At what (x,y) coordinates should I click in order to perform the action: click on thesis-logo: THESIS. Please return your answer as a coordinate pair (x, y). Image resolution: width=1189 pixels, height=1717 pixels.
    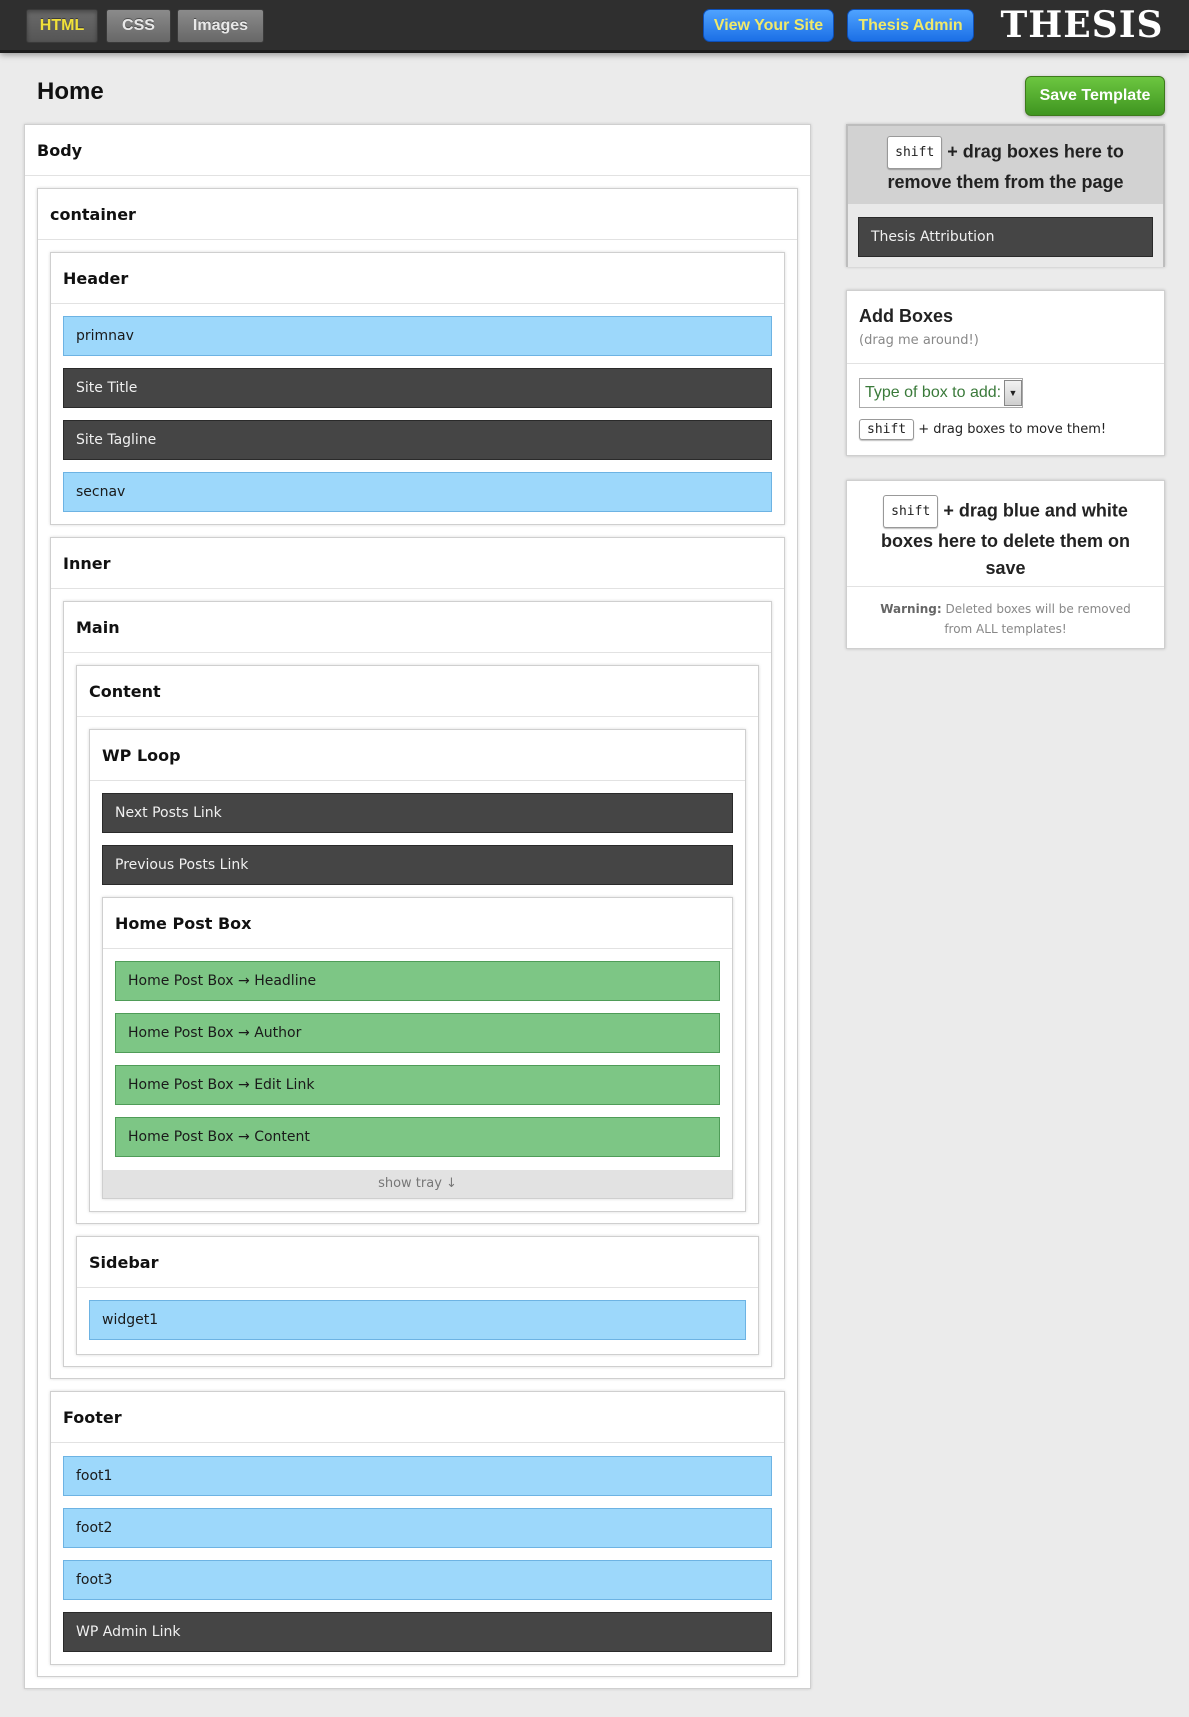
    Looking at the image, I should click on (1082, 25).